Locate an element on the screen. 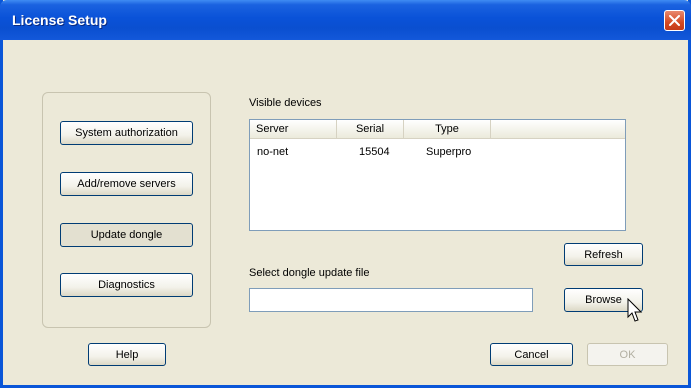 This screenshot has width=691, height=388. column-header-type: Type is located at coordinates (447, 129).